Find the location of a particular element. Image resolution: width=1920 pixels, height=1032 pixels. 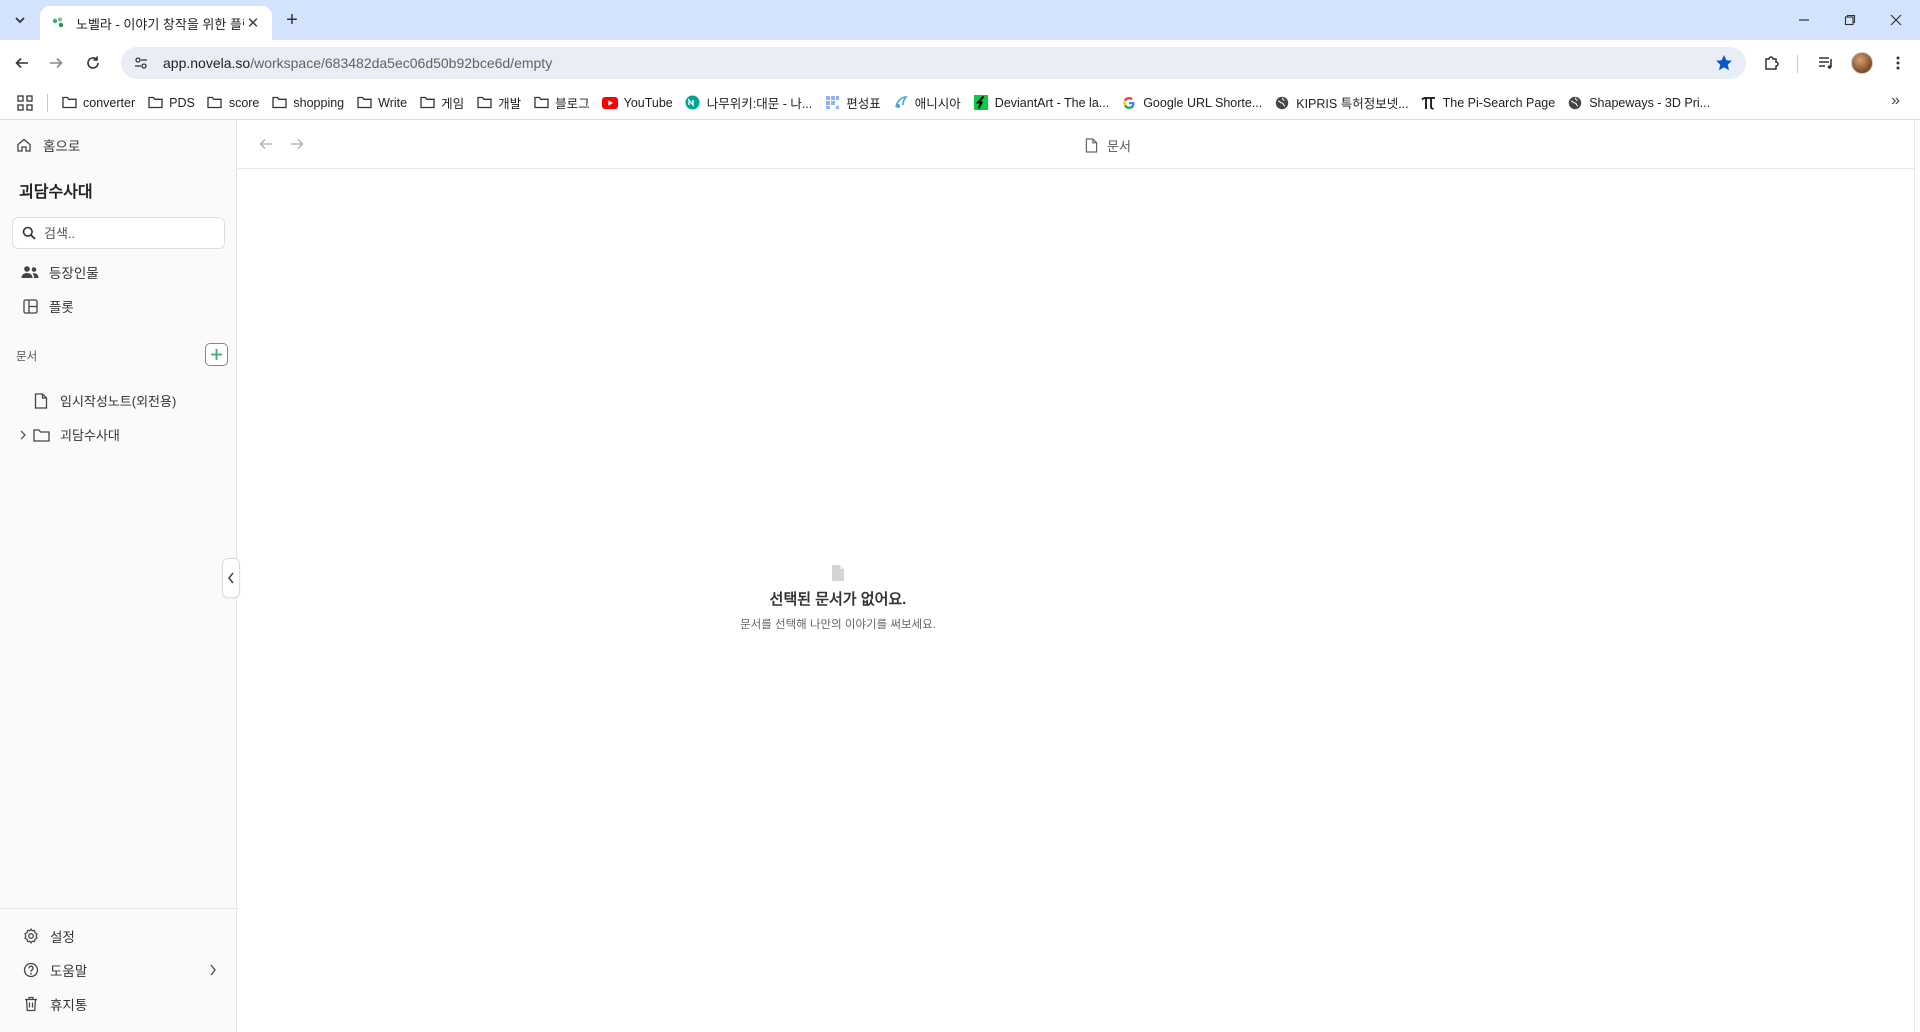

new-tab-button: + is located at coordinates (292, 20).